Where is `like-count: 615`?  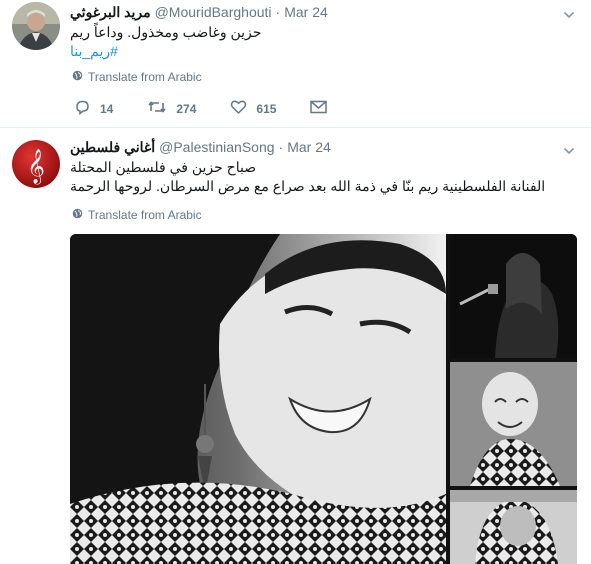
like-count: 615 is located at coordinates (266, 108).